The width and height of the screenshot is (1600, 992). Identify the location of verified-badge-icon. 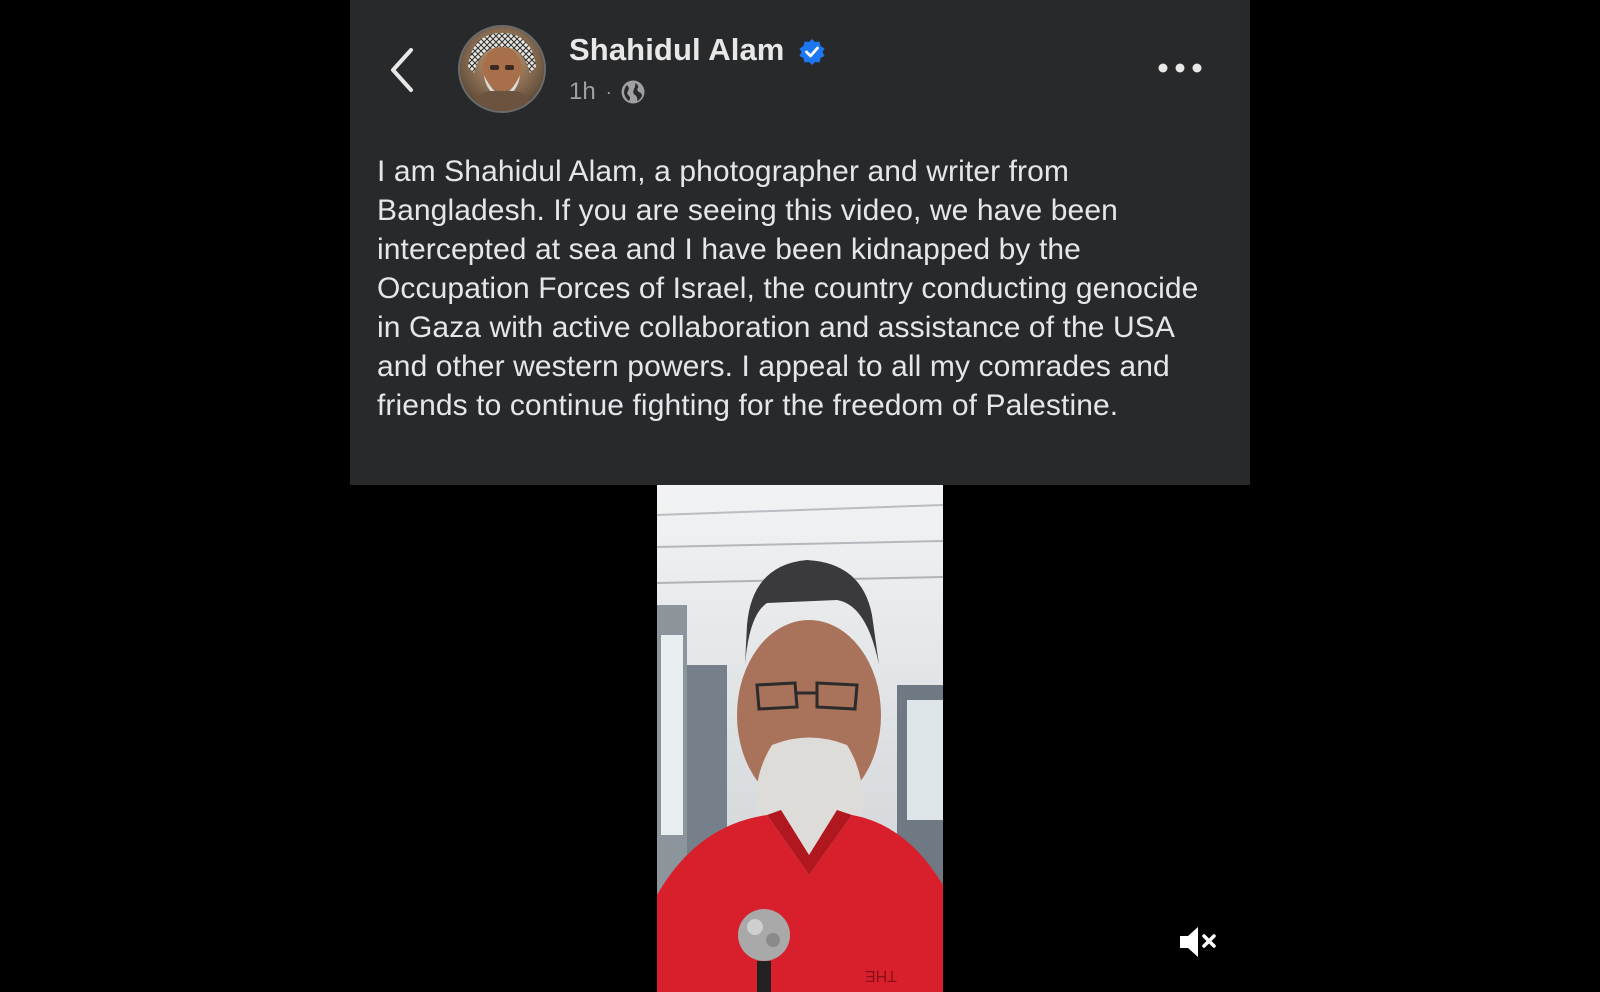
(812, 52).